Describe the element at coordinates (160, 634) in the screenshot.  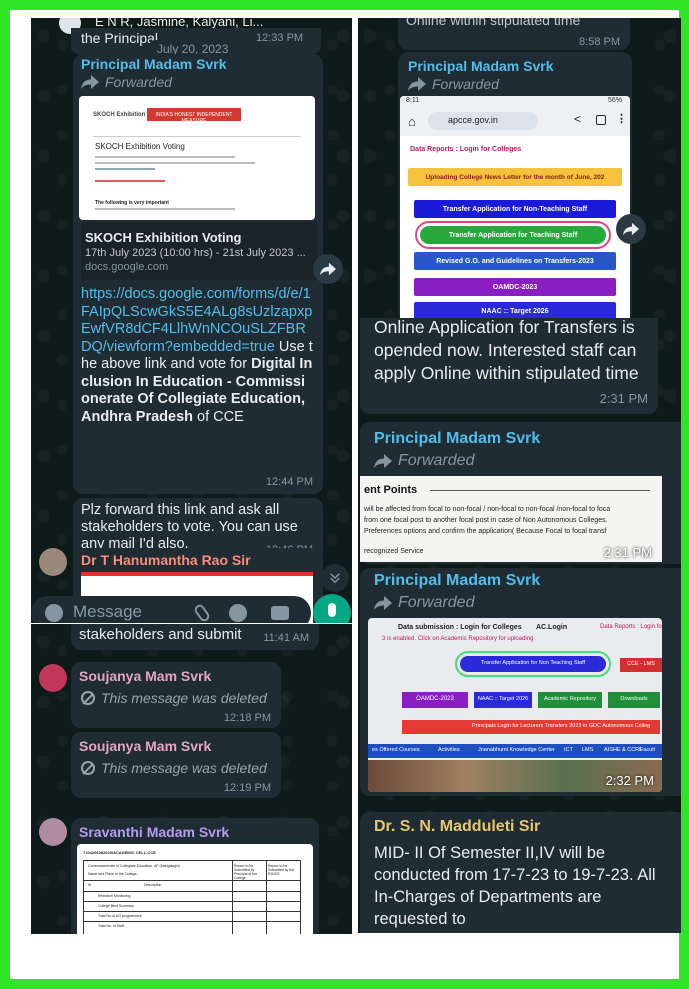
I see `message-text: stakeholders and submit` at that location.